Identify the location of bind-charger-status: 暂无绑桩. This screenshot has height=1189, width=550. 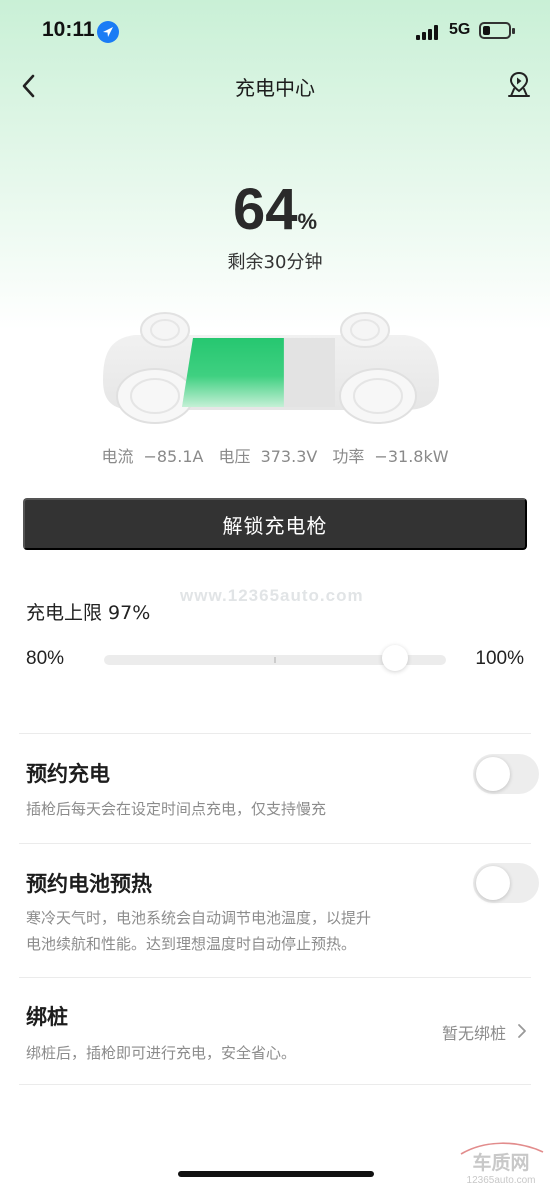
(474, 1032).